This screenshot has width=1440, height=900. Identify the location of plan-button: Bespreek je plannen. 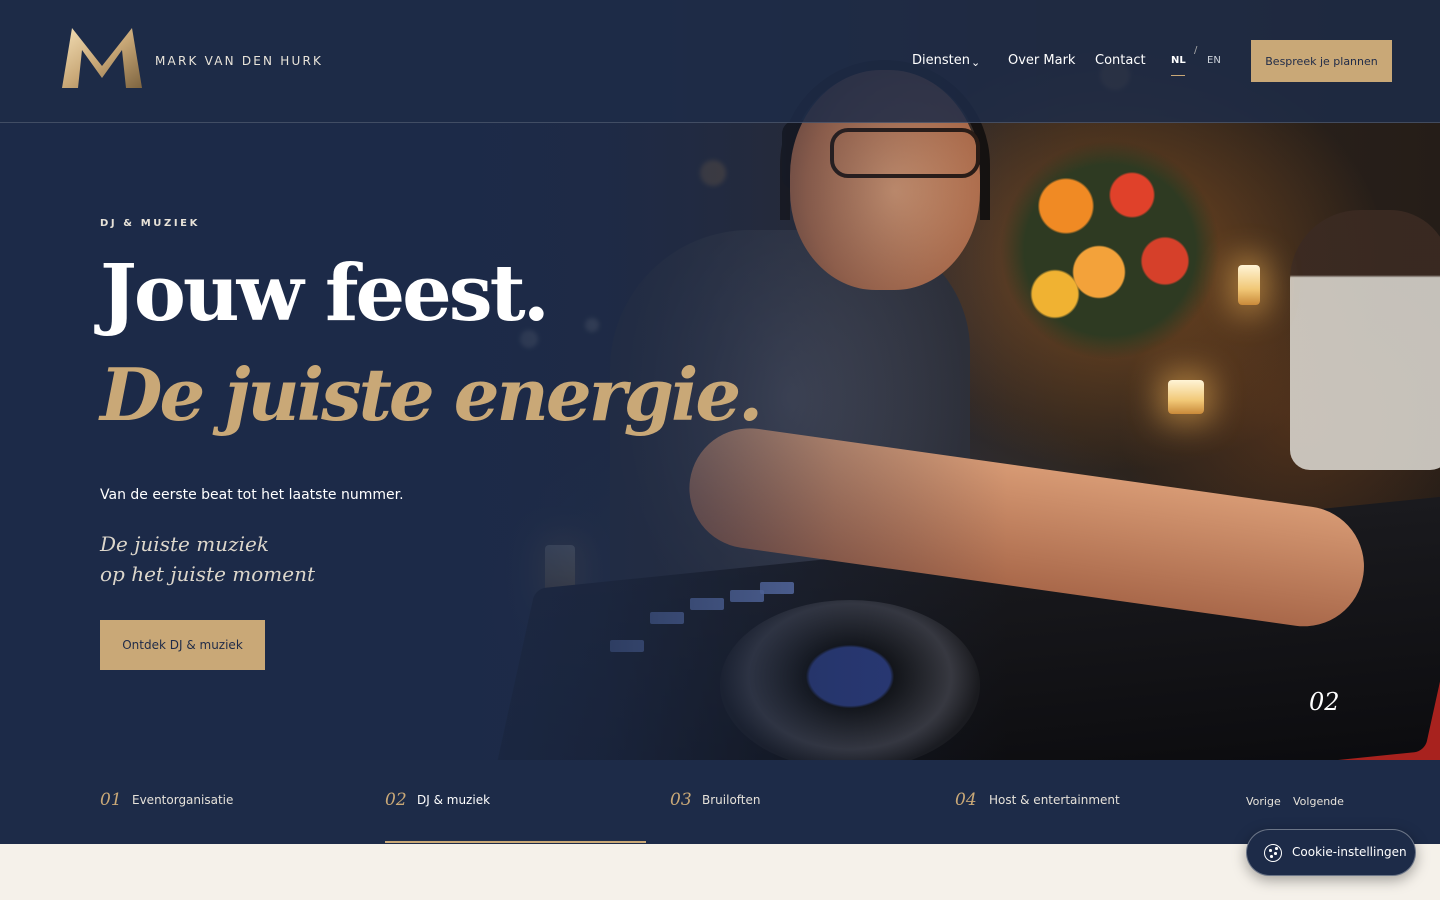
(1321, 61).